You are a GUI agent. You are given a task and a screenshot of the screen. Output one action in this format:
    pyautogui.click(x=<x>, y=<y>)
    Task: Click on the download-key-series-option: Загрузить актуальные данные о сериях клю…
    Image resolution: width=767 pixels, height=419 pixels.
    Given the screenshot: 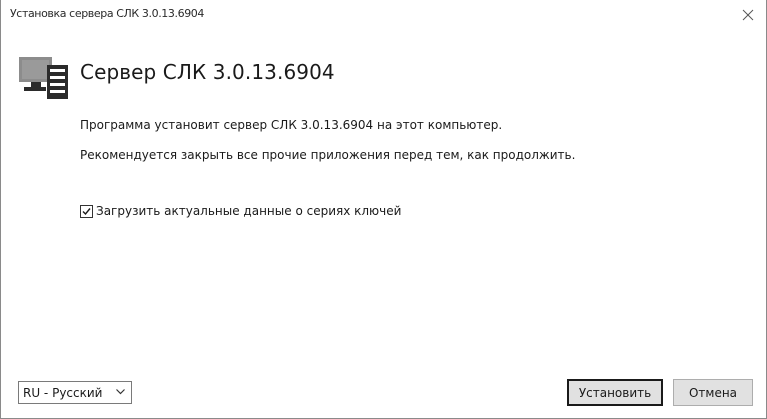 What is the action you would take?
    pyautogui.click(x=240, y=211)
    